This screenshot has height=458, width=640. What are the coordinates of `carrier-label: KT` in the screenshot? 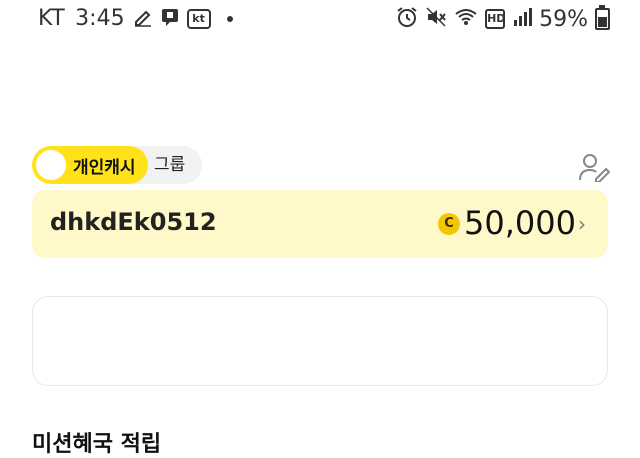 It's located at (52, 18).